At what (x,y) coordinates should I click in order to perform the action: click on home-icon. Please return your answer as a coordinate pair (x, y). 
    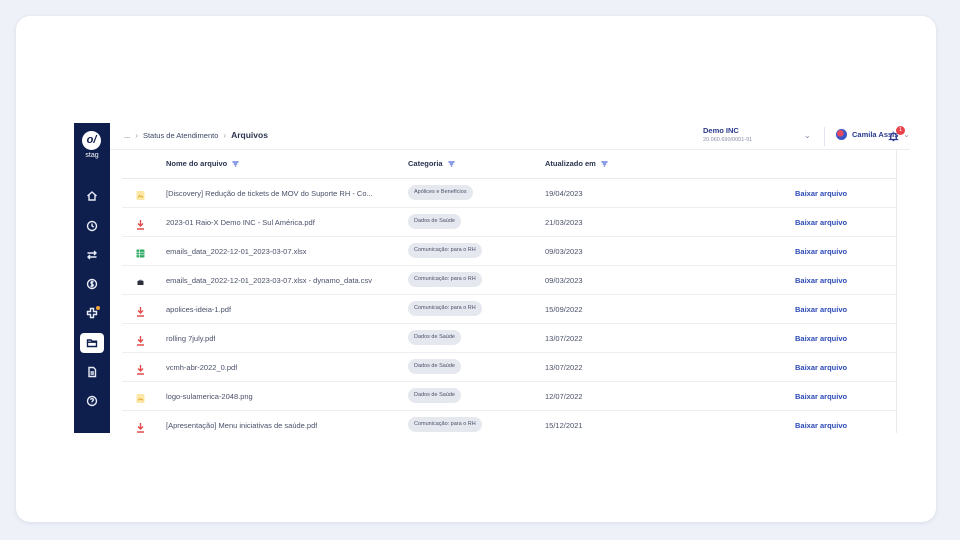
    Looking at the image, I should click on (92, 196).